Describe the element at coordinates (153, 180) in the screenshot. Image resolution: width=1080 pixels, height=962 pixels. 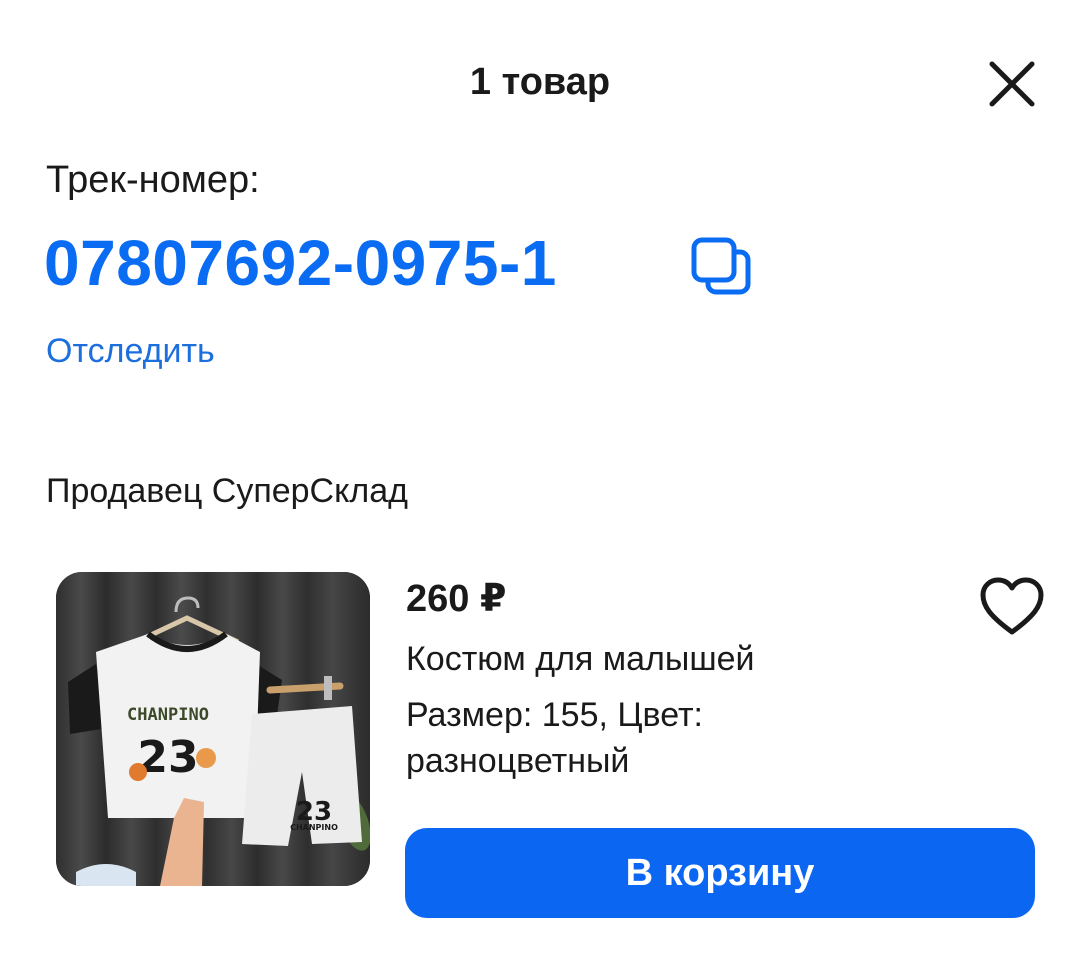
I see `tracking-label: Трек-номер:` at that location.